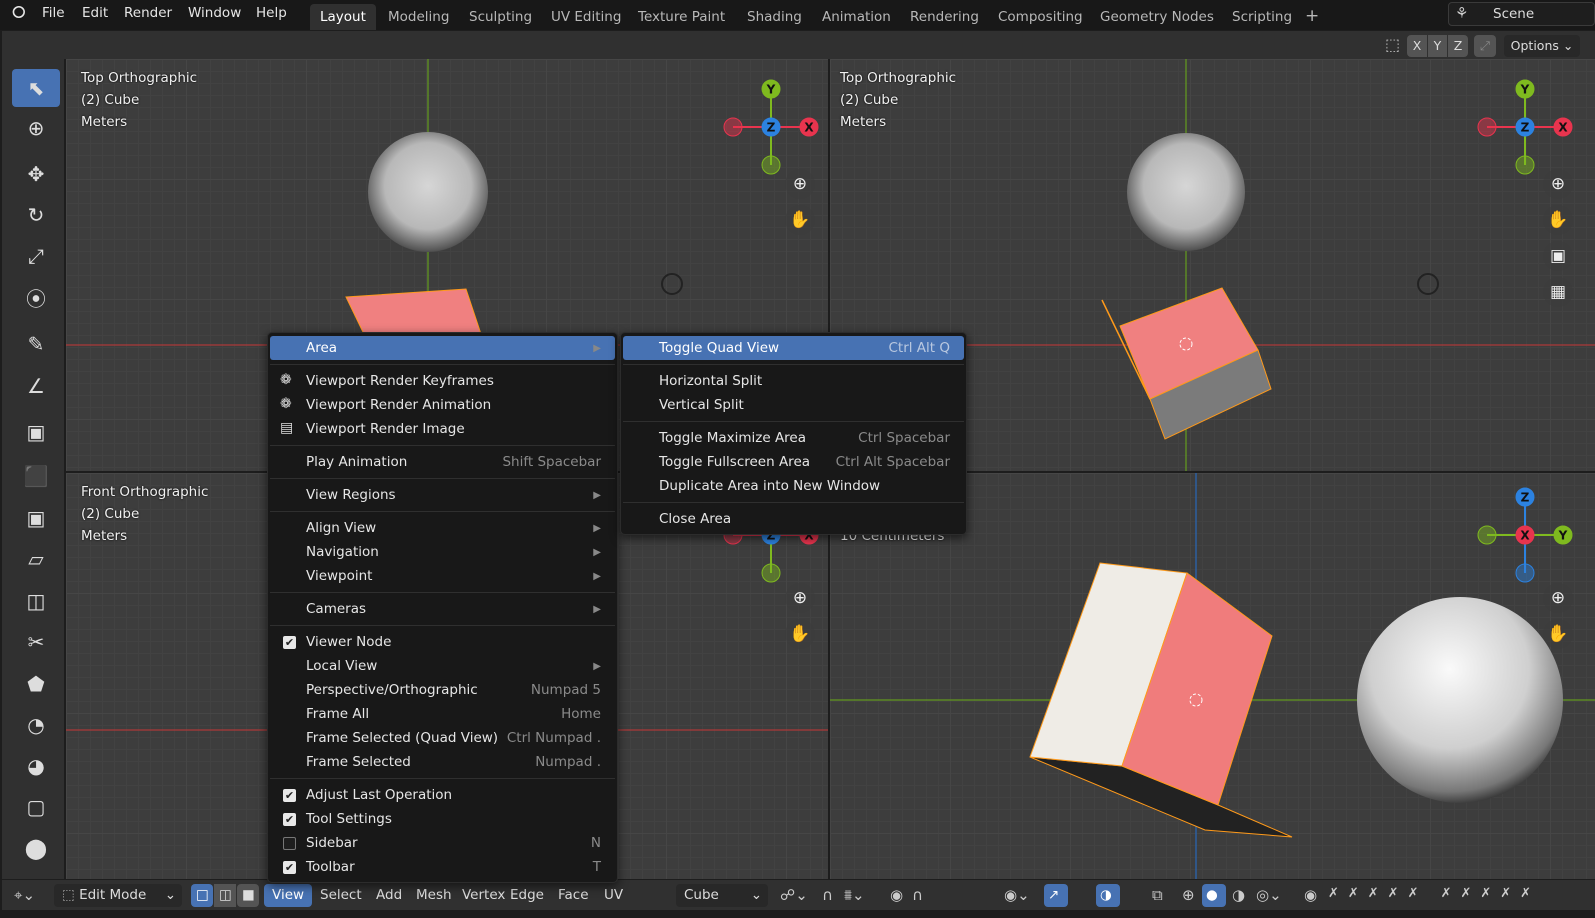 The image size is (1595, 918). What do you see at coordinates (442, 714) in the screenshot?
I see `menu-item-frame-all: Frame All Home` at bounding box center [442, 714].